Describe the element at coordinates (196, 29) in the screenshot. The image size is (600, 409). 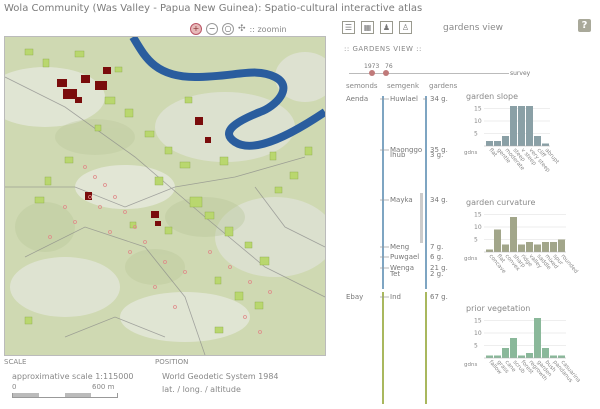
I see `zoom-in-icon: +` at that location.